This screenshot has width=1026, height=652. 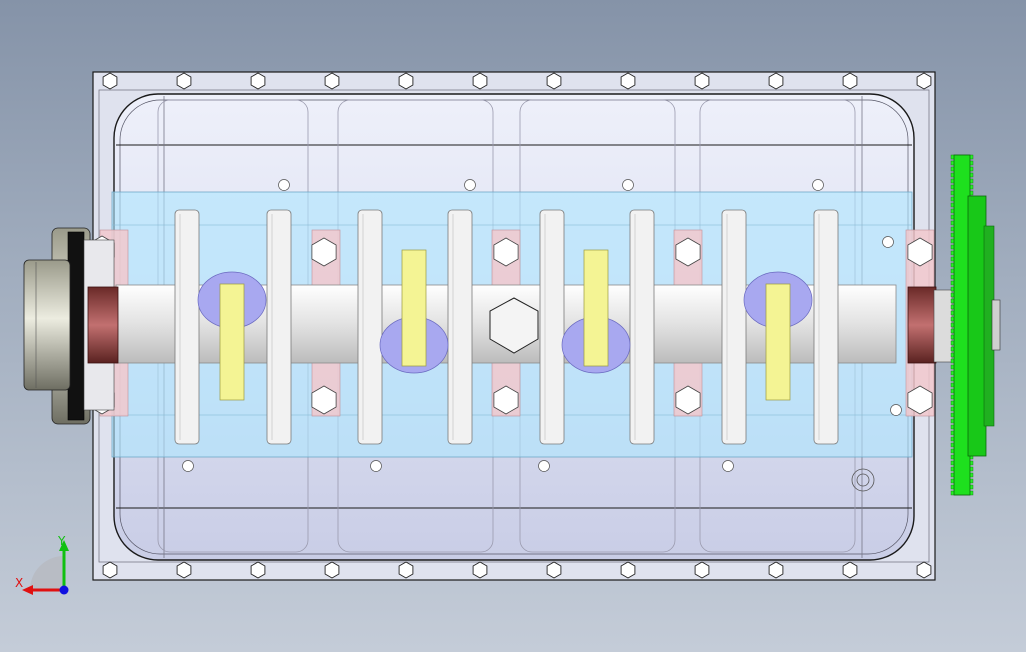 What do you see at coordinates (103, 325) in the screenshot?
I see `front-seal` at bounding box center [103, 325].